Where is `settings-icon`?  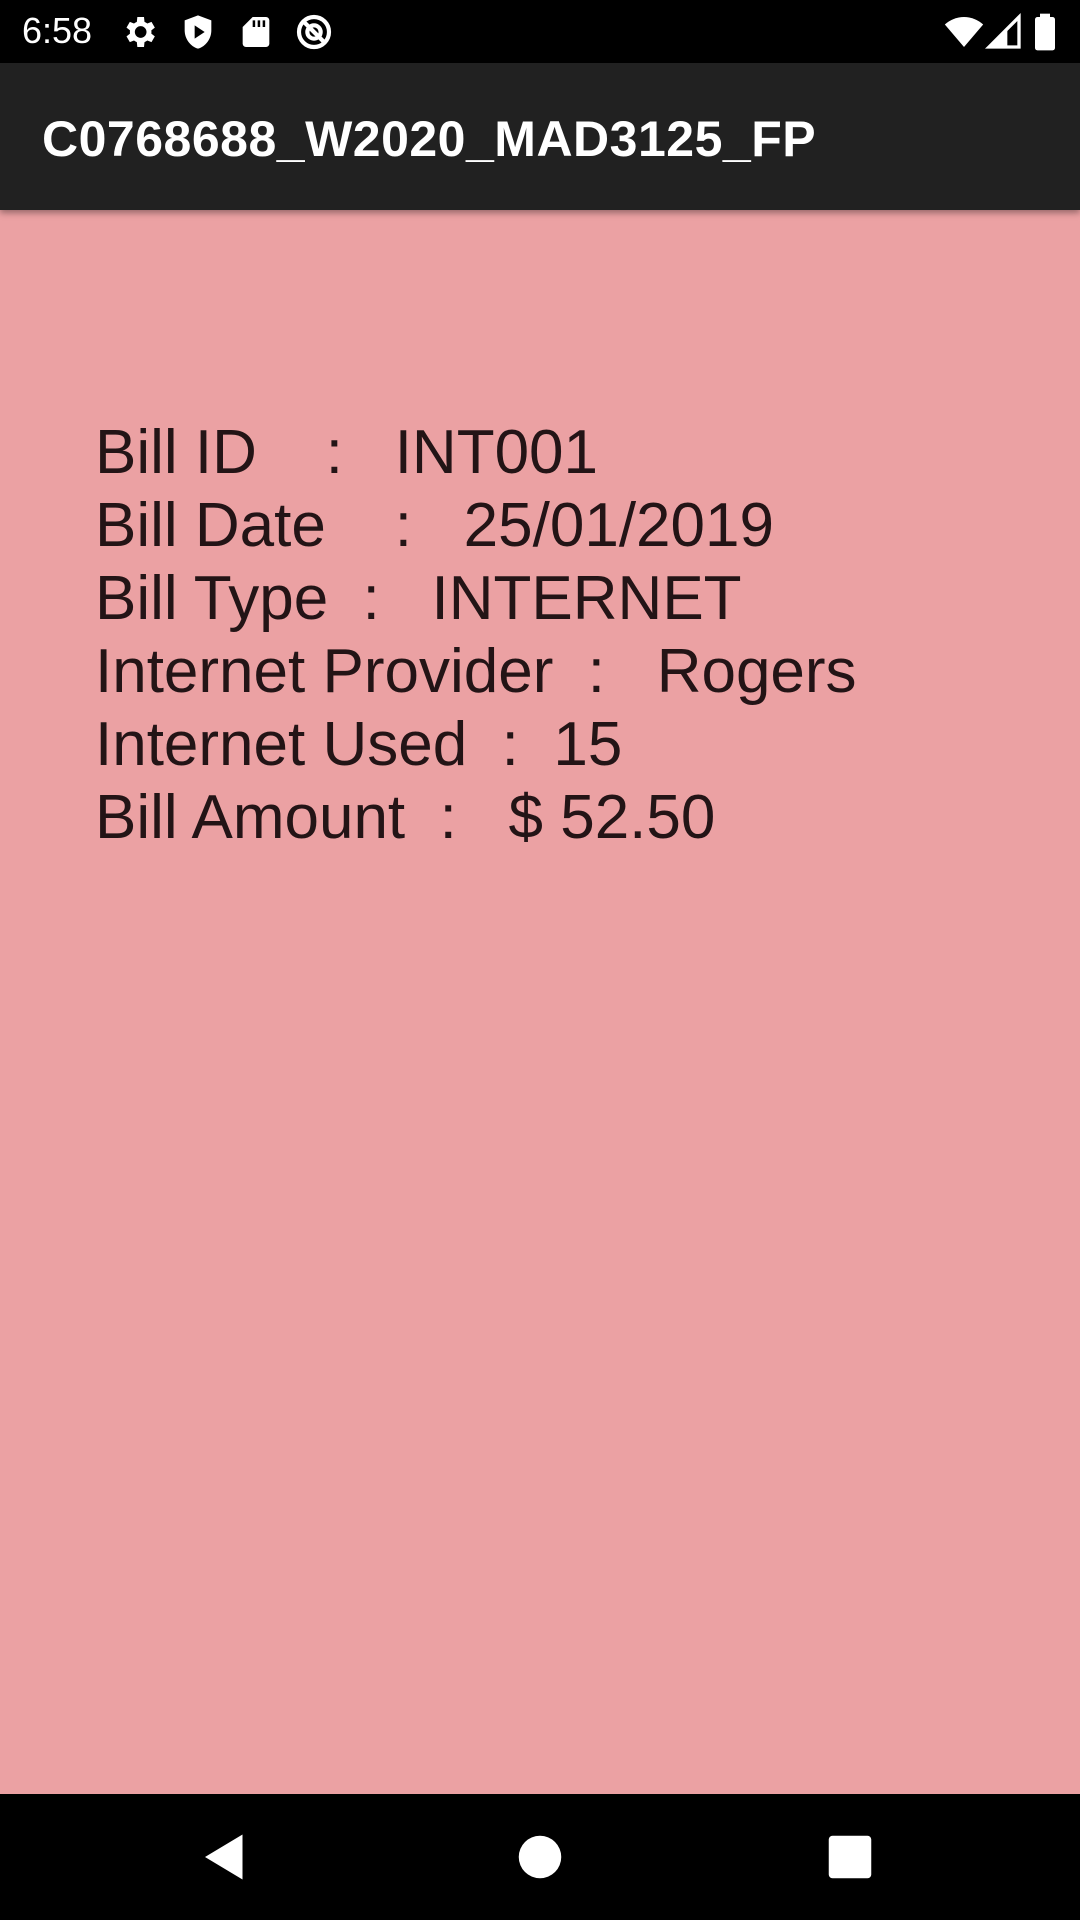 settings-icon is located at coordinates (139, 32).